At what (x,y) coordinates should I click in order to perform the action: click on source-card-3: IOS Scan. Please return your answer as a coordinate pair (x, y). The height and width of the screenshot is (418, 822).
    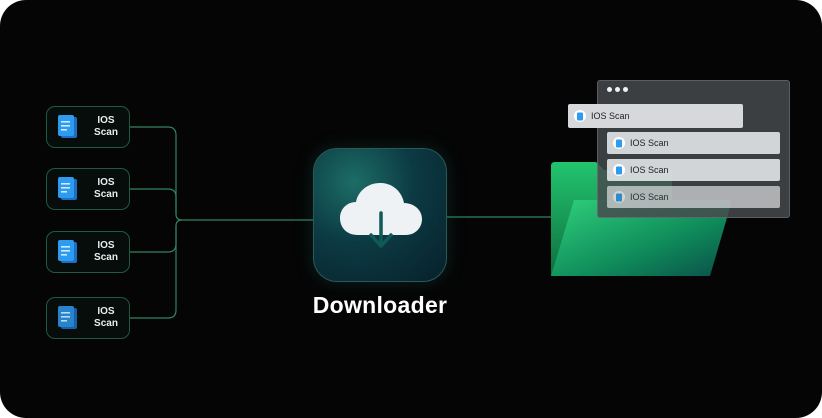
    Looking at the image, I should click on (88, 252).